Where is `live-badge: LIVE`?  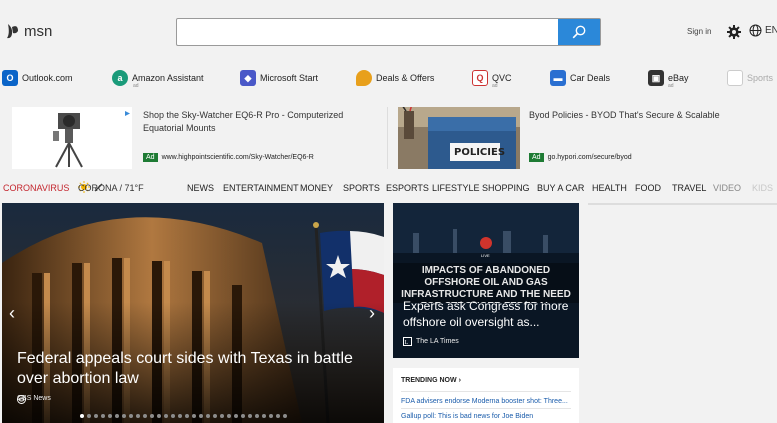
live-badge: LIVE is located at coordinates (485, 255).